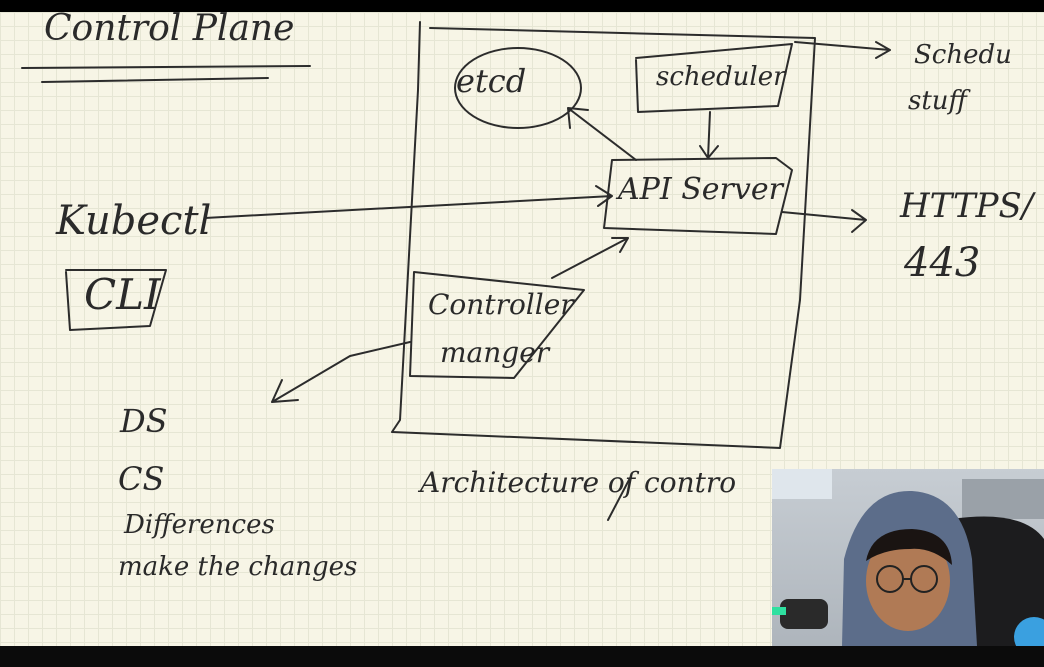 The image size is (1044, 667). Describe the element at coordinates (937, 101) in the screenshot. I see `schedule-stuff-line2: stuff` at that location.